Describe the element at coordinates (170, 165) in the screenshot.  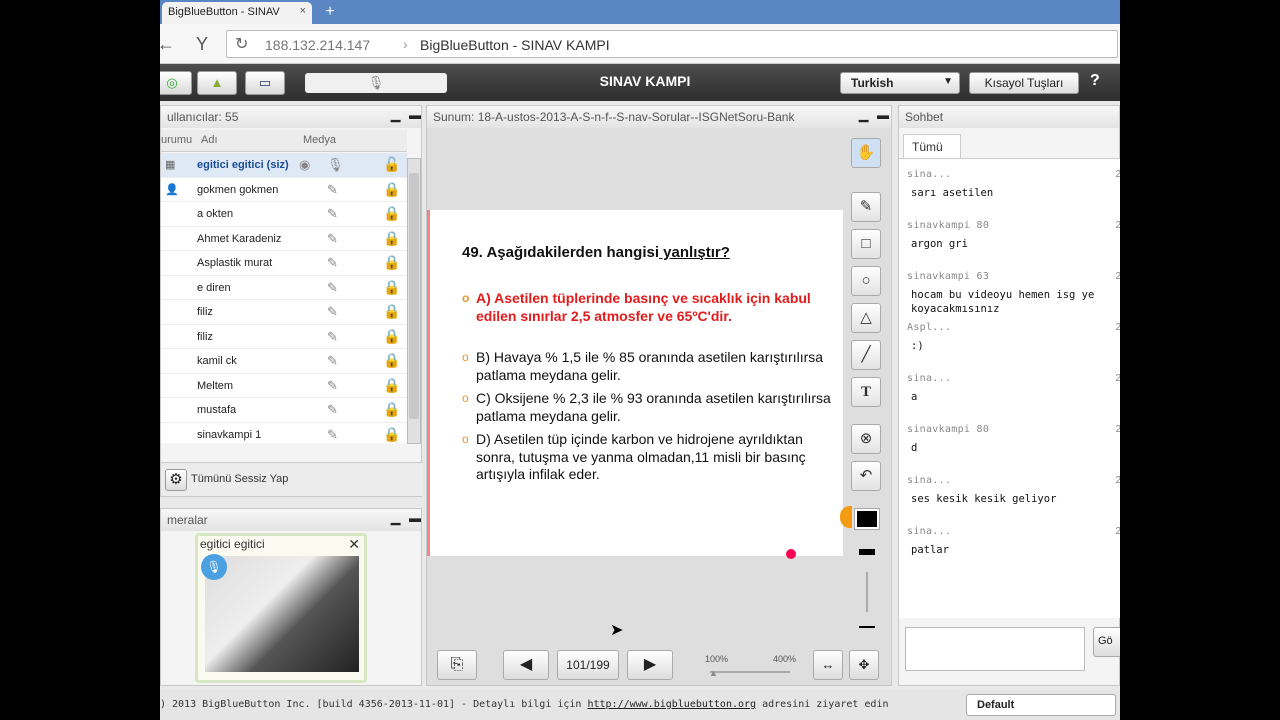
I see `presenter-icon: ▦` at that location.